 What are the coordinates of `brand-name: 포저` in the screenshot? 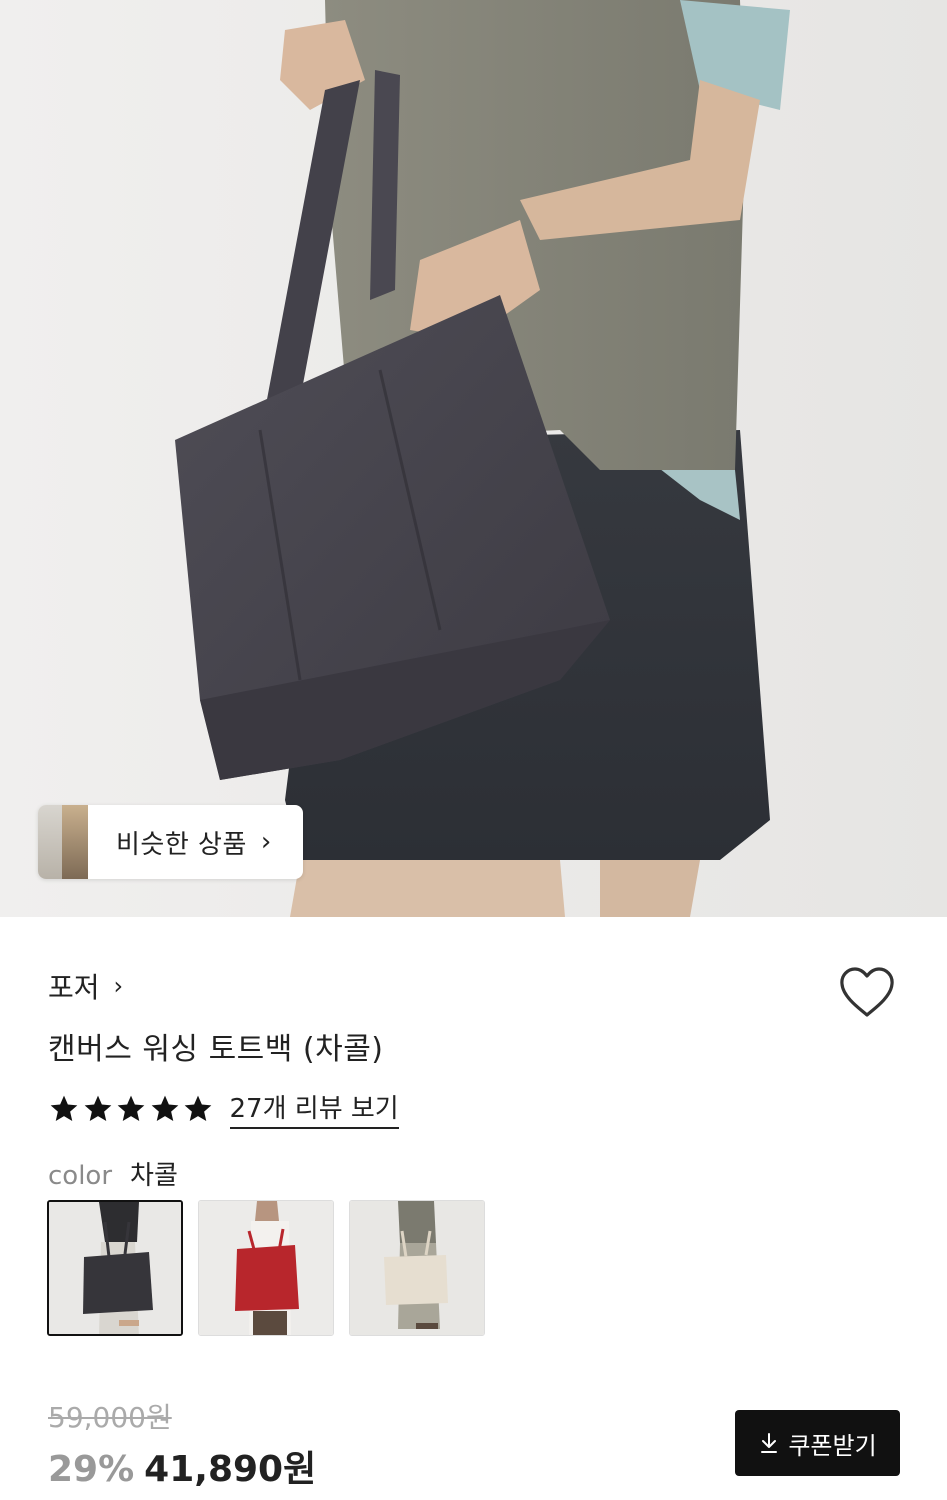 It's located at (74, 987).